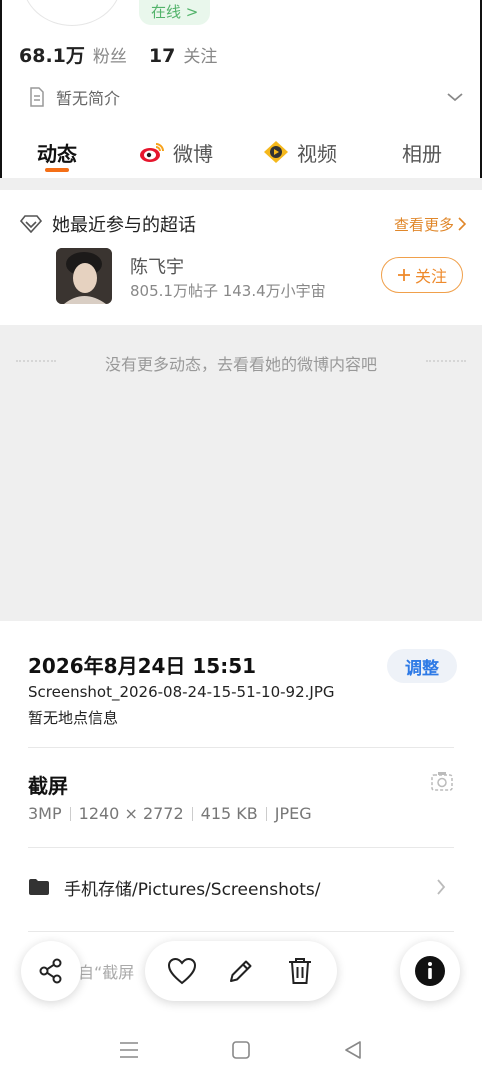 The image size is (482, 1080). I want to click on following-count: 17, so click(162, 56).